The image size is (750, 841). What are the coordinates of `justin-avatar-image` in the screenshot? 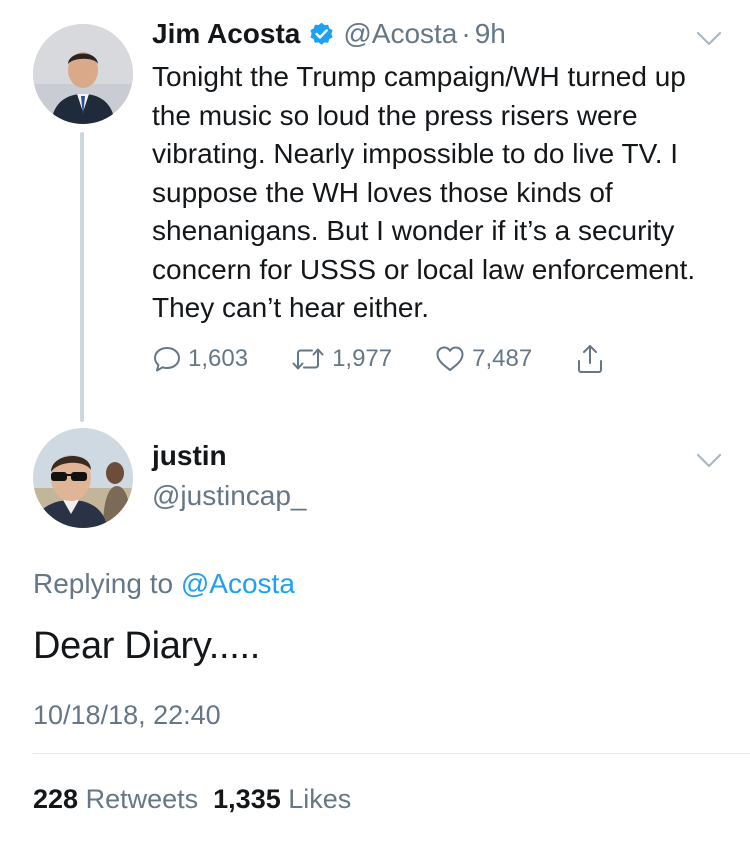 It's located at (83, 478).